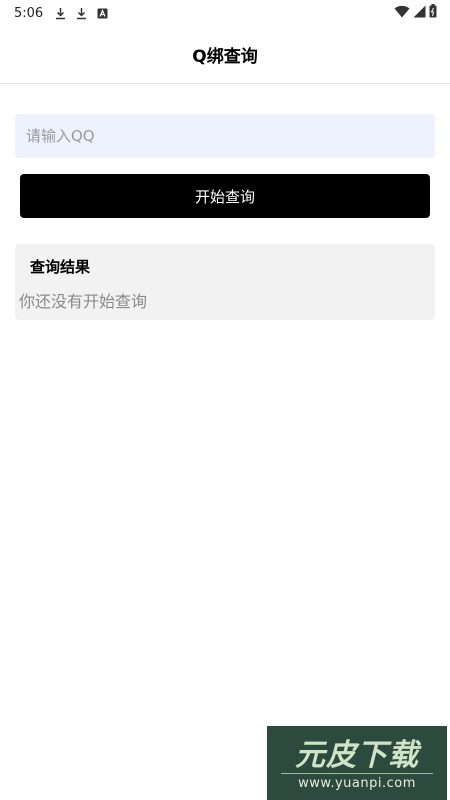  Describe the element at coordinates (357, 755) in the screenshot. I see `watermark-title: 元皮下载` at that location.